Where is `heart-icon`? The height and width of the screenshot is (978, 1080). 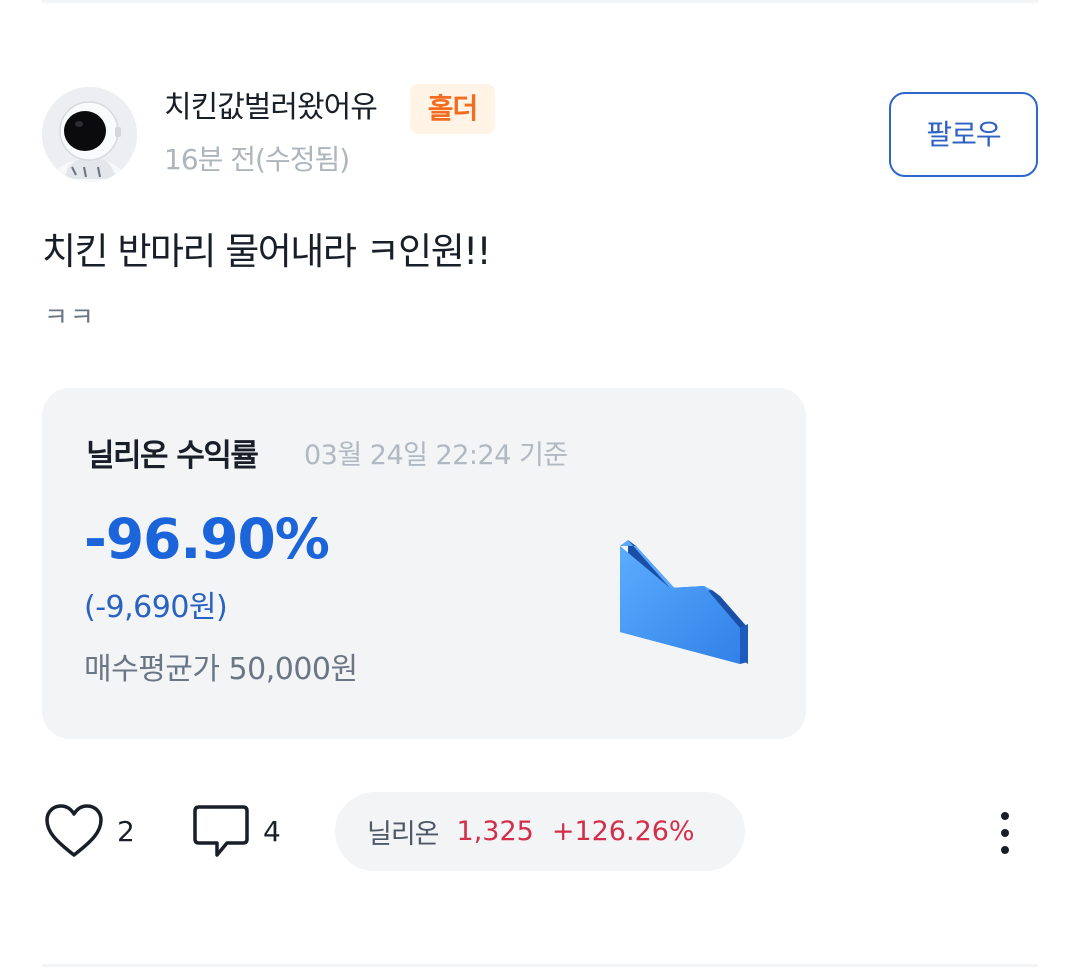
heart-icon is located at coordinates (74, 831).